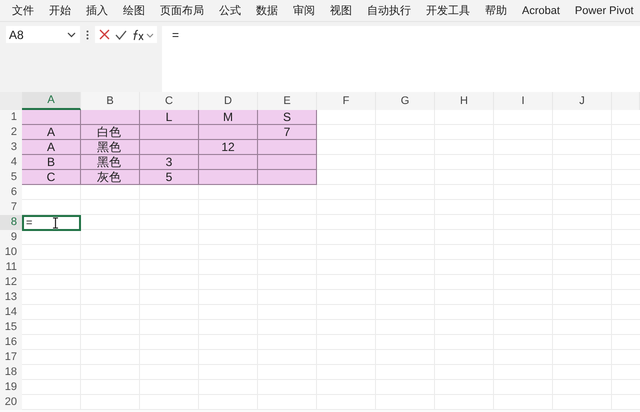  What do you see at coordinates (11, 282) in the screenshot?
I see `row-header: 12` at bounding box center [11, 282].